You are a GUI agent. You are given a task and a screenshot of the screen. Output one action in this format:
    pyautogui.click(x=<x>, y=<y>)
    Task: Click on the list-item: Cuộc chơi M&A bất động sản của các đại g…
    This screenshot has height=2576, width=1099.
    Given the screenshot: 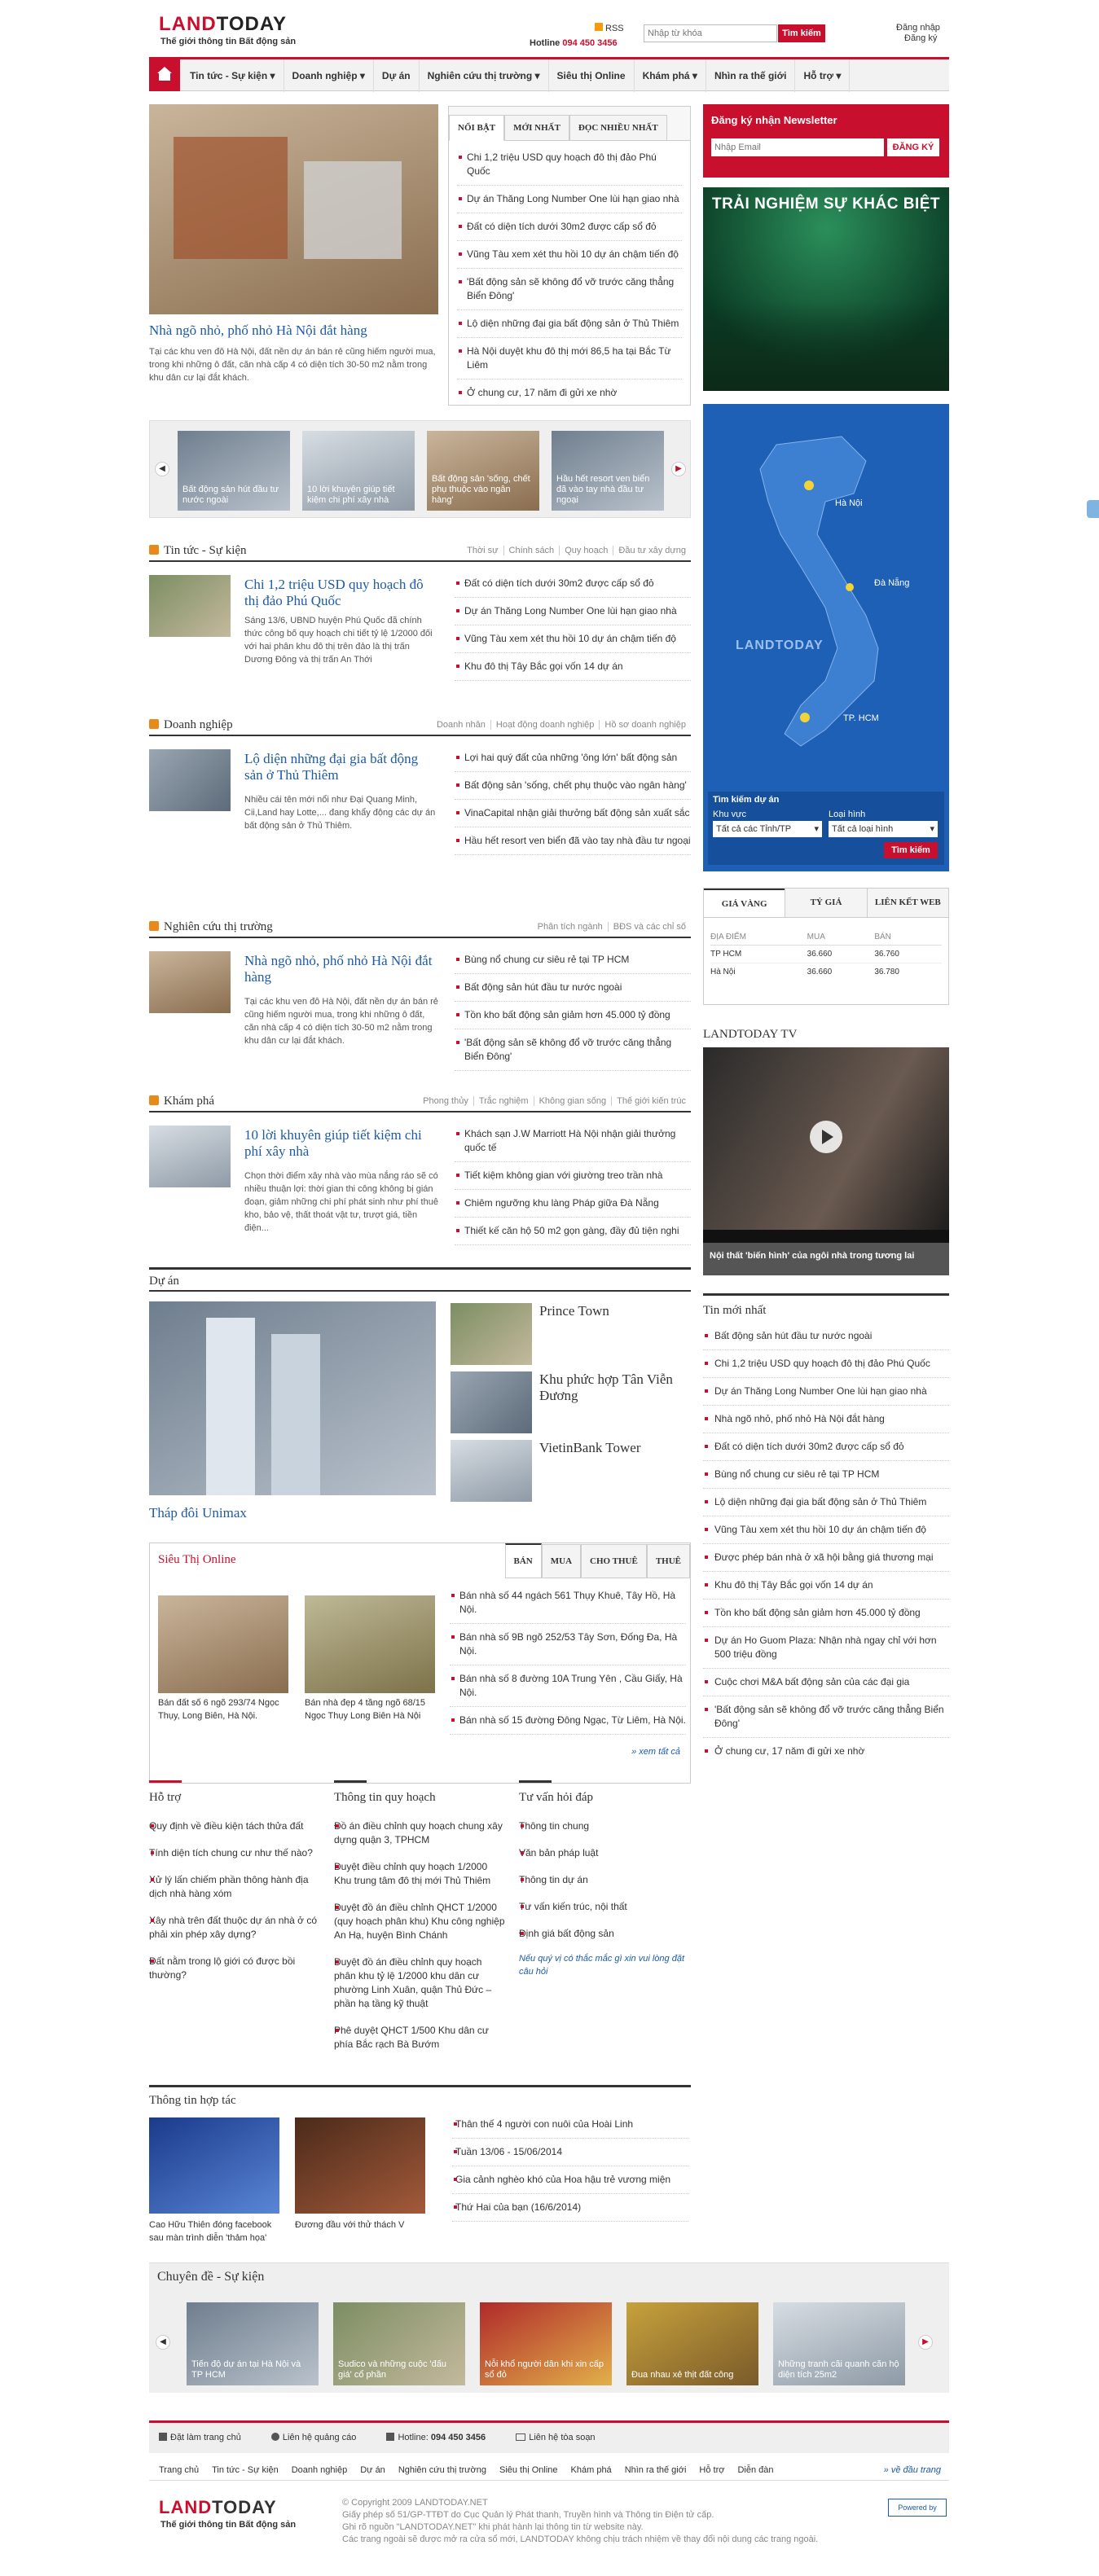 What is the action you would take?
    pyautogui.click(x=826, y=1682)
    